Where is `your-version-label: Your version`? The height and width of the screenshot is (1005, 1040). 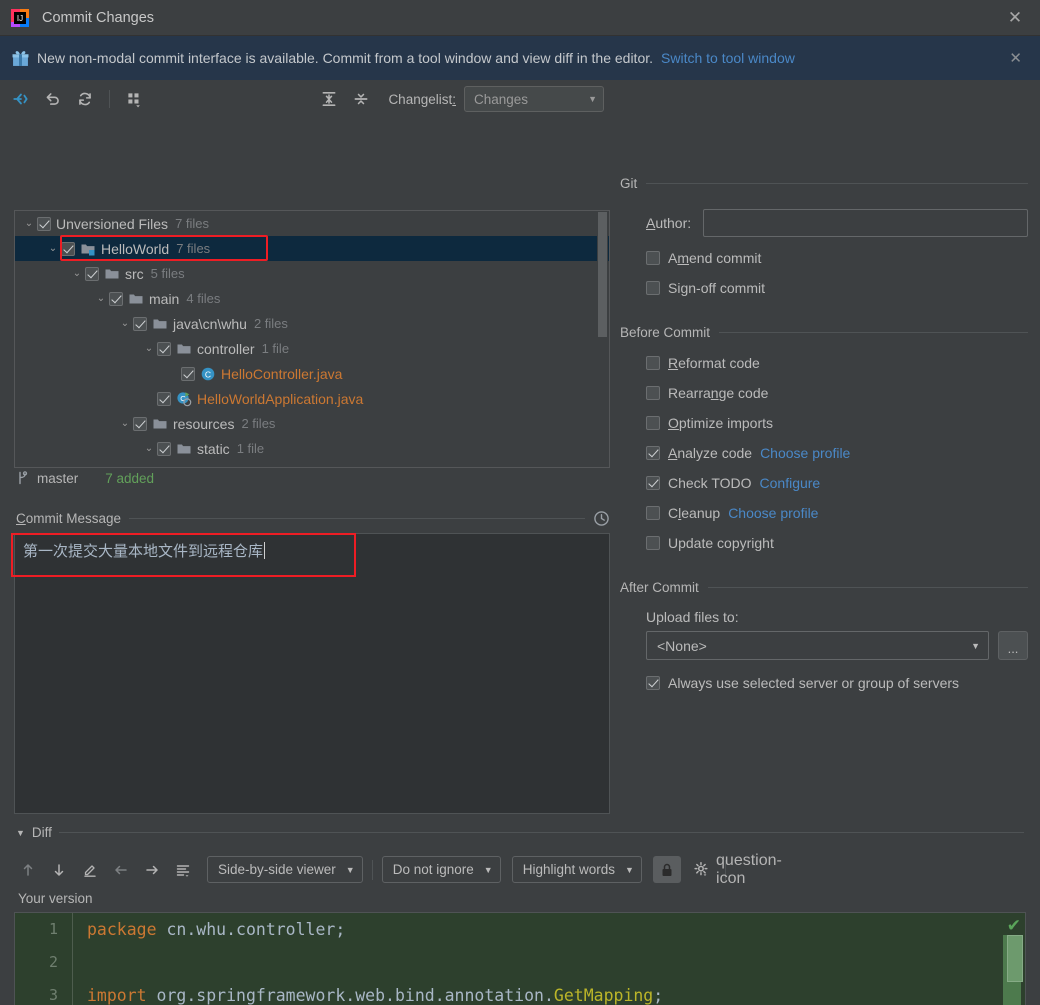 your-version-label: Your version is located at coordinates (55, 898).